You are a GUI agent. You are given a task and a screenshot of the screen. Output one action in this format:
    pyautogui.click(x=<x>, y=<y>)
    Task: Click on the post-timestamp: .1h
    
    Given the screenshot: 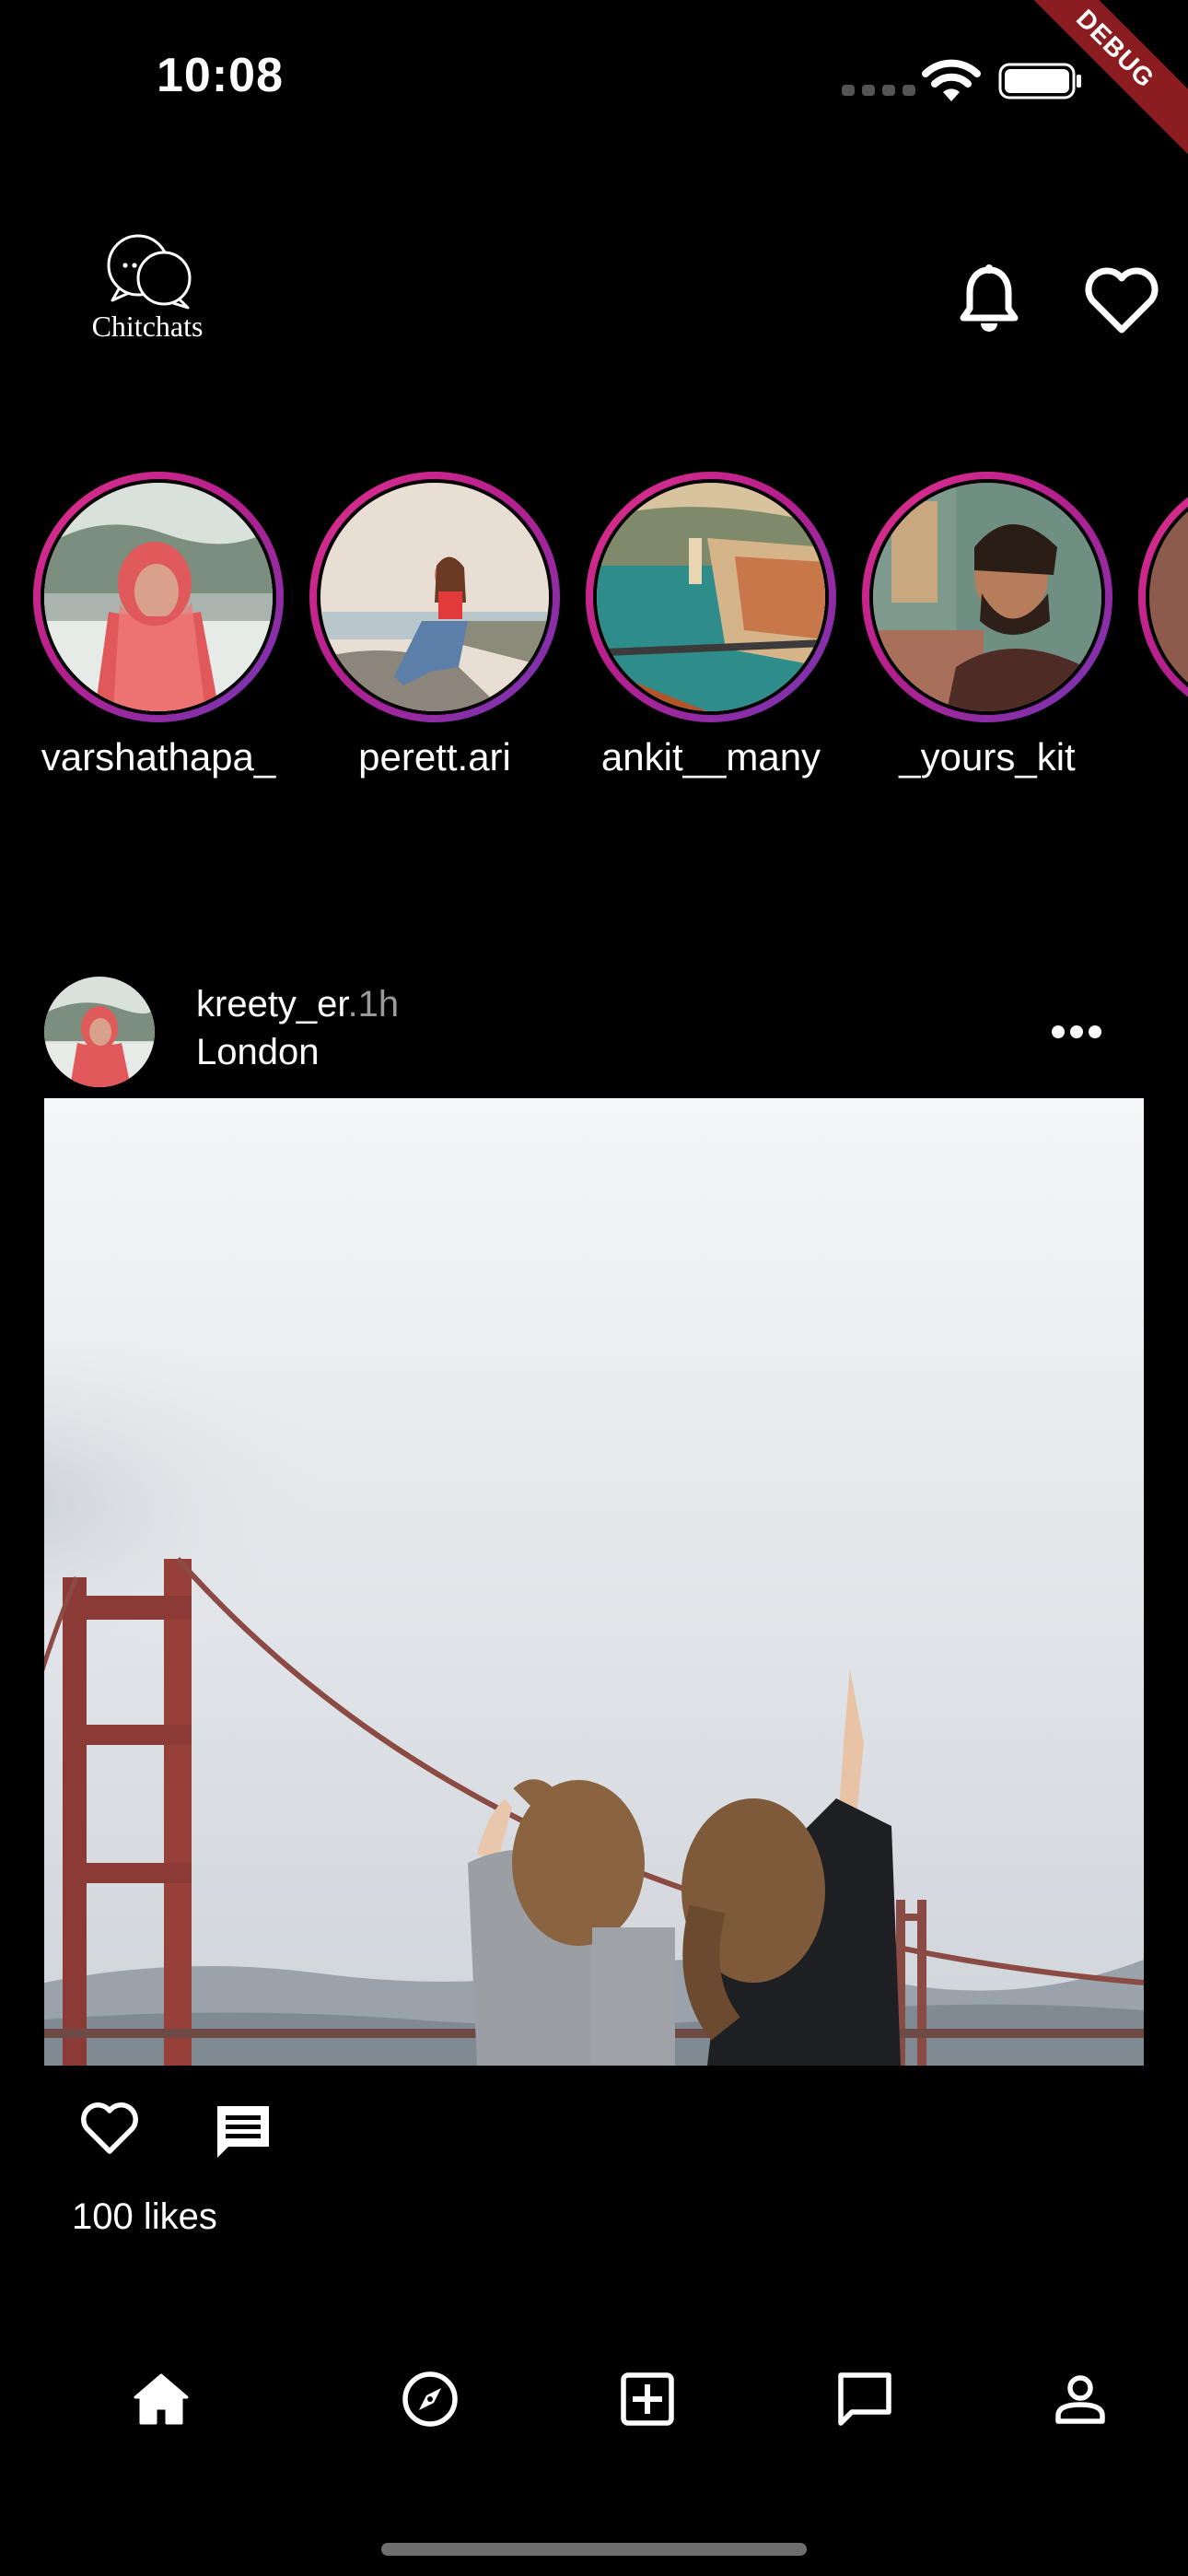 What is the action you would take?
    pyautogui.click(x=373, y=1004)
    